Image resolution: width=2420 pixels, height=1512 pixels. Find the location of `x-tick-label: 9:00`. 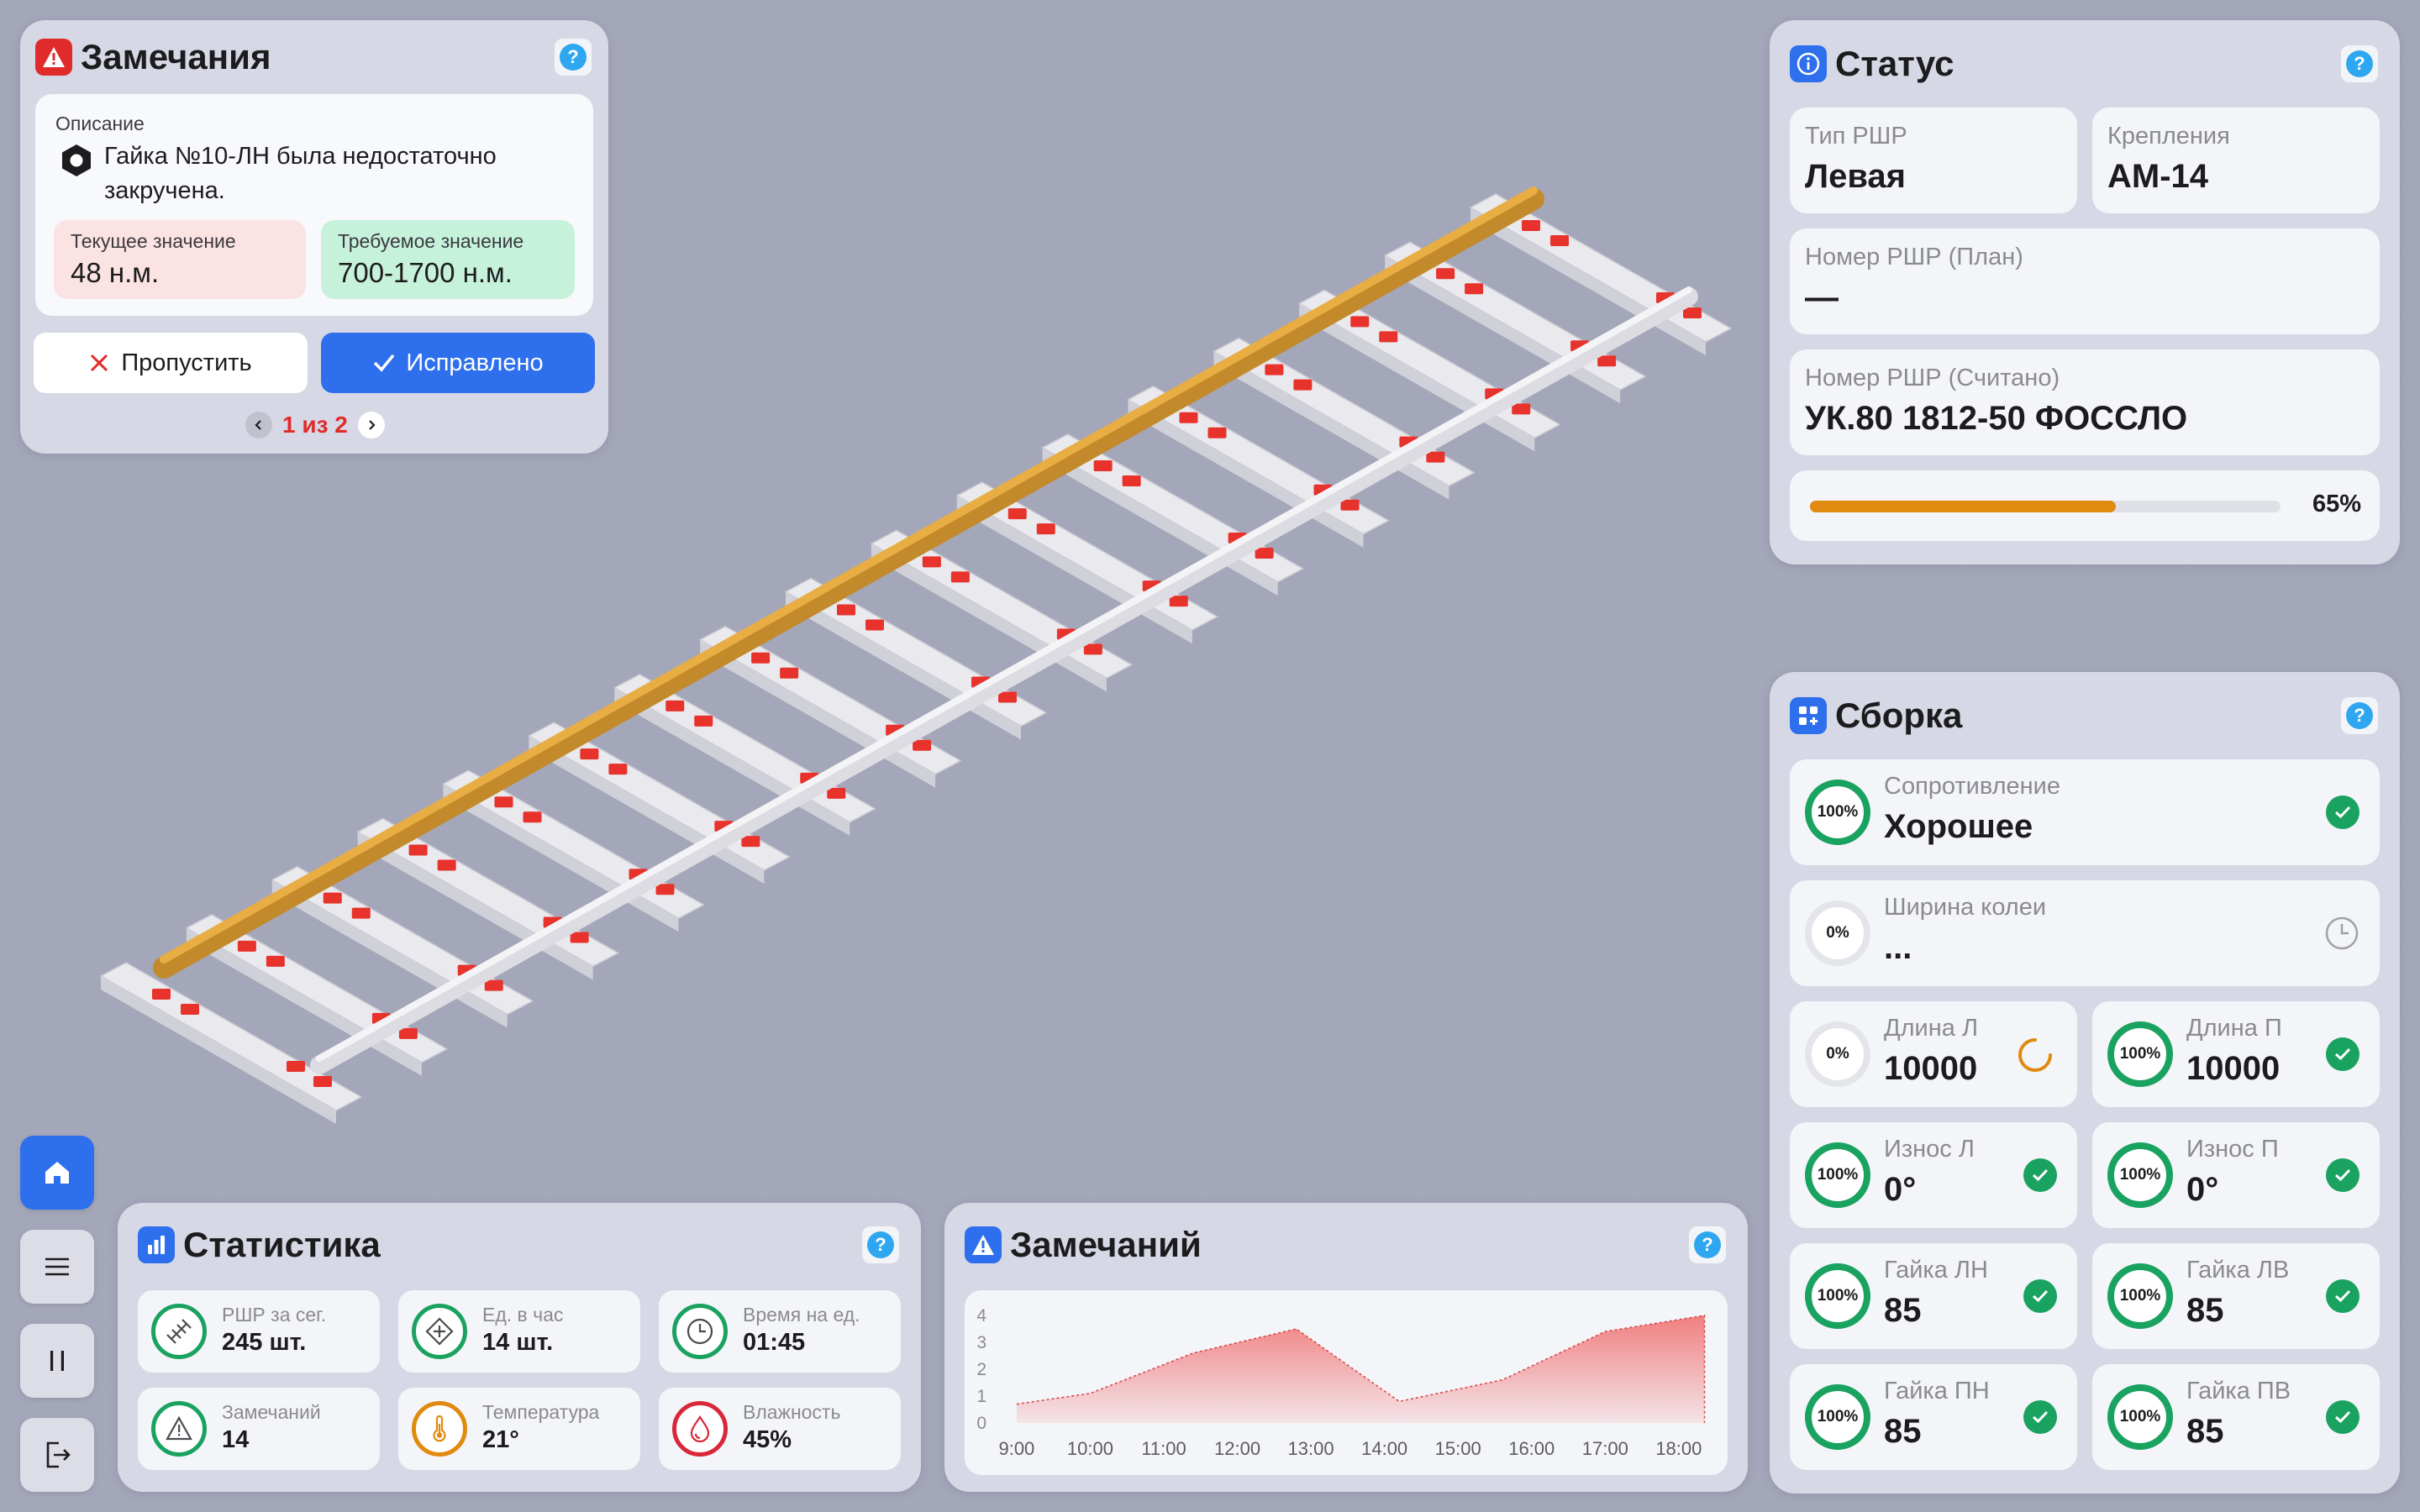

x-tick-label: 9:00 is located at coordinates (1016, 1448).